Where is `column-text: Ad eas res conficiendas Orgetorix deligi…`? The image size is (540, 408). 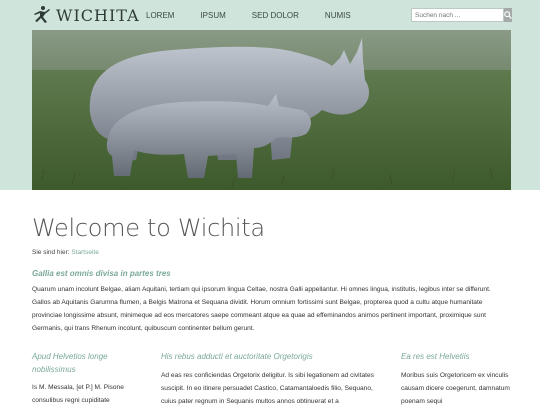
column-text: Ad eas res conficiendas Orgetorix deligi… is located at coordinates (267, 388).